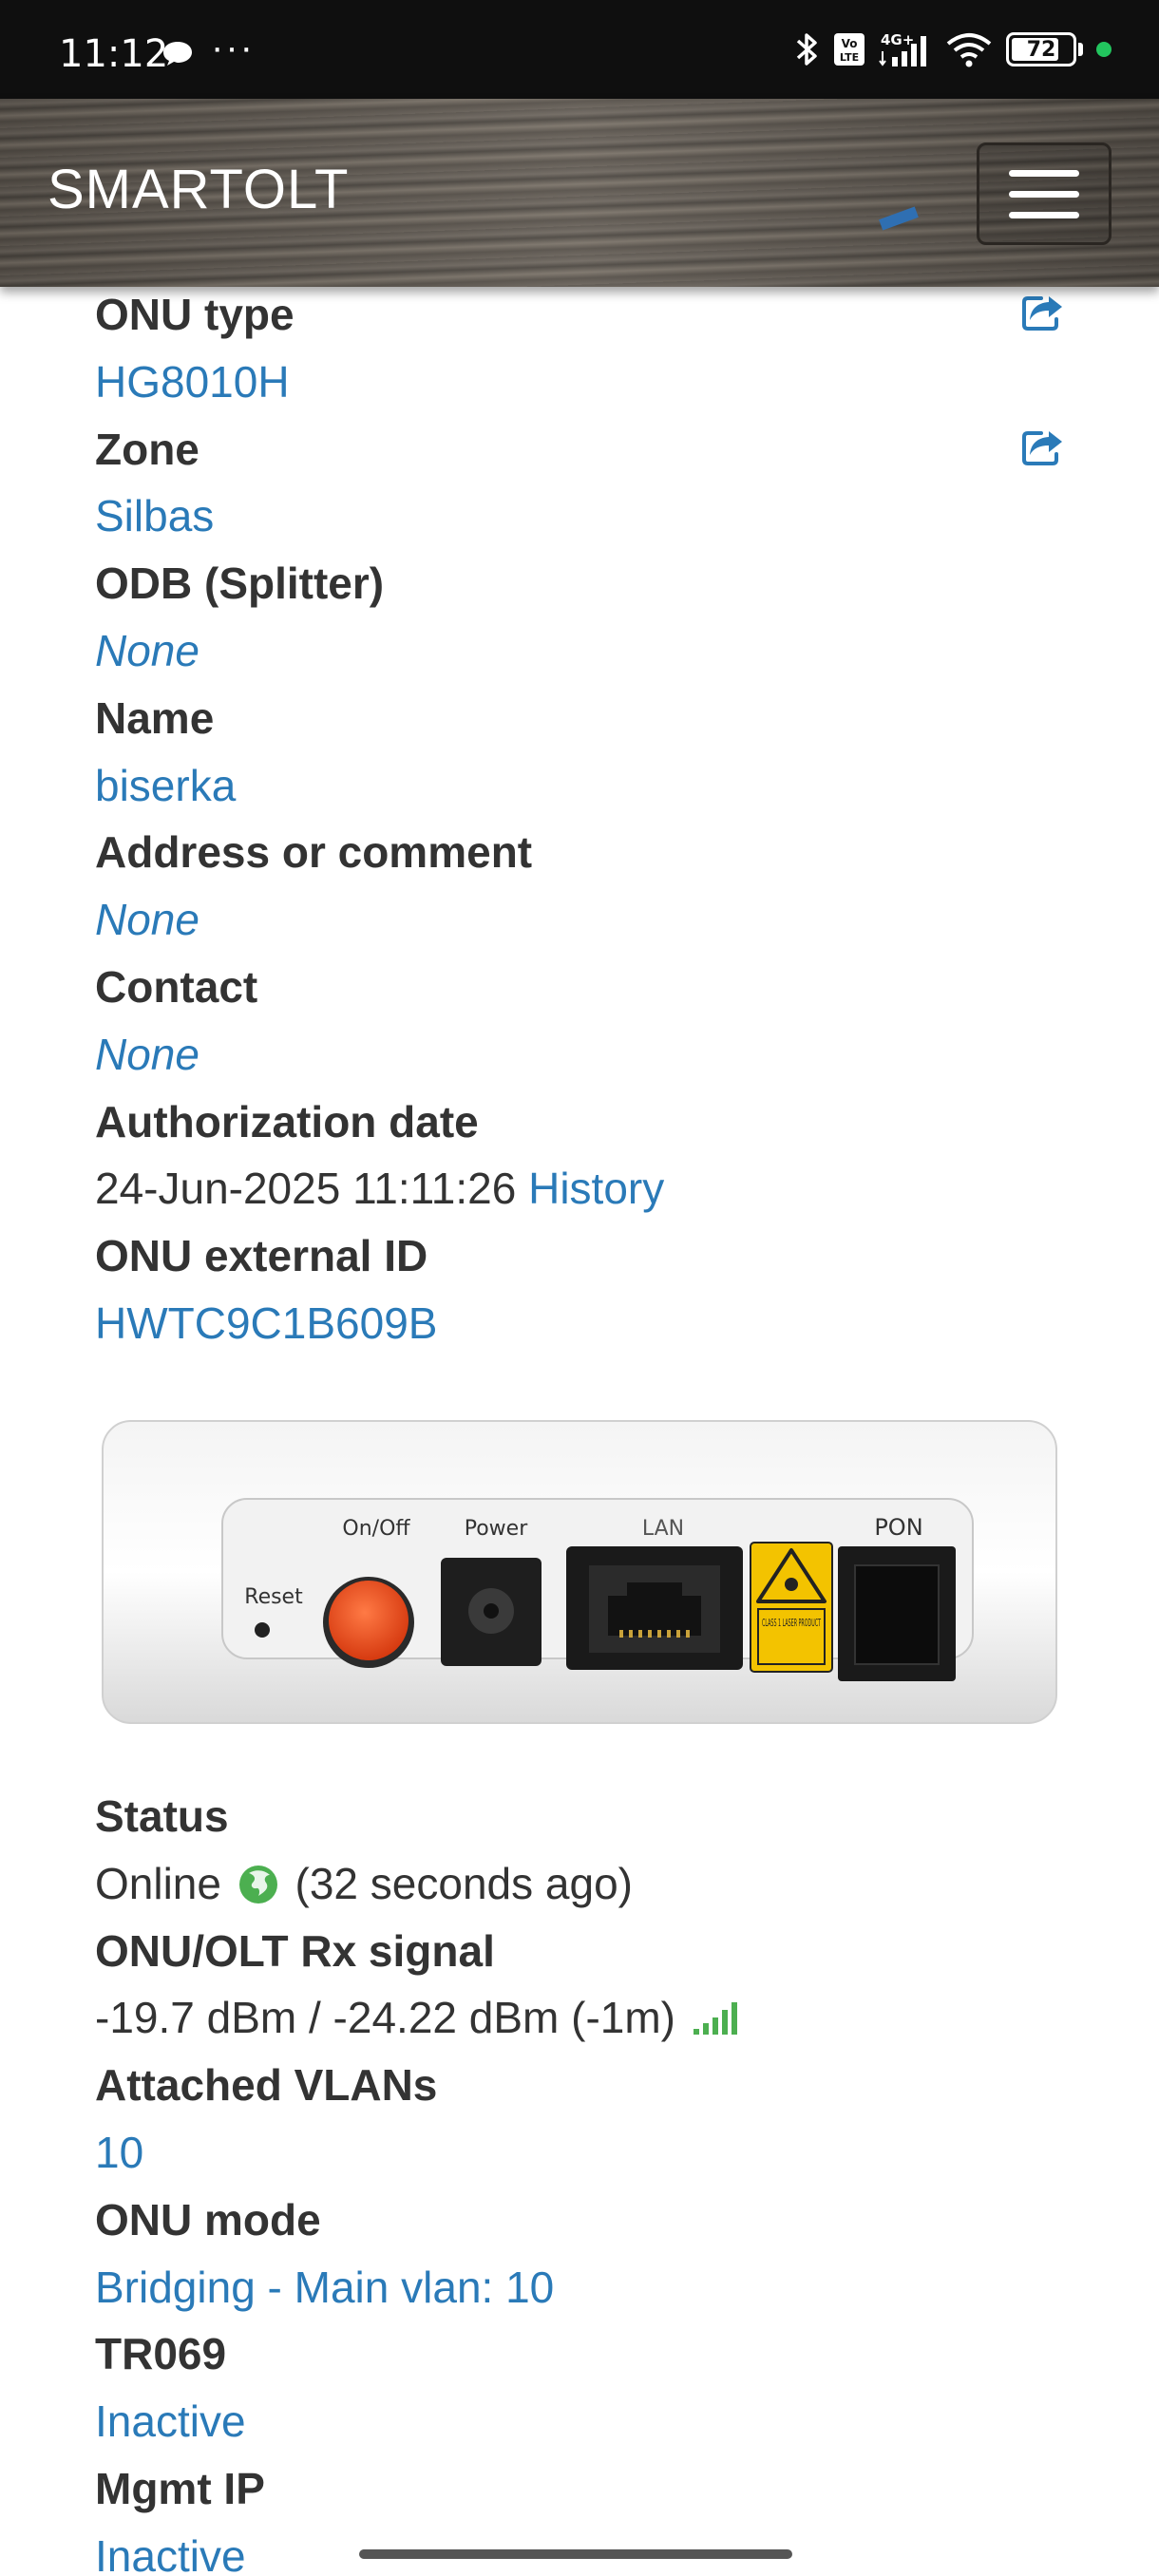  I want to click on background-decoration, so click(899, 218).